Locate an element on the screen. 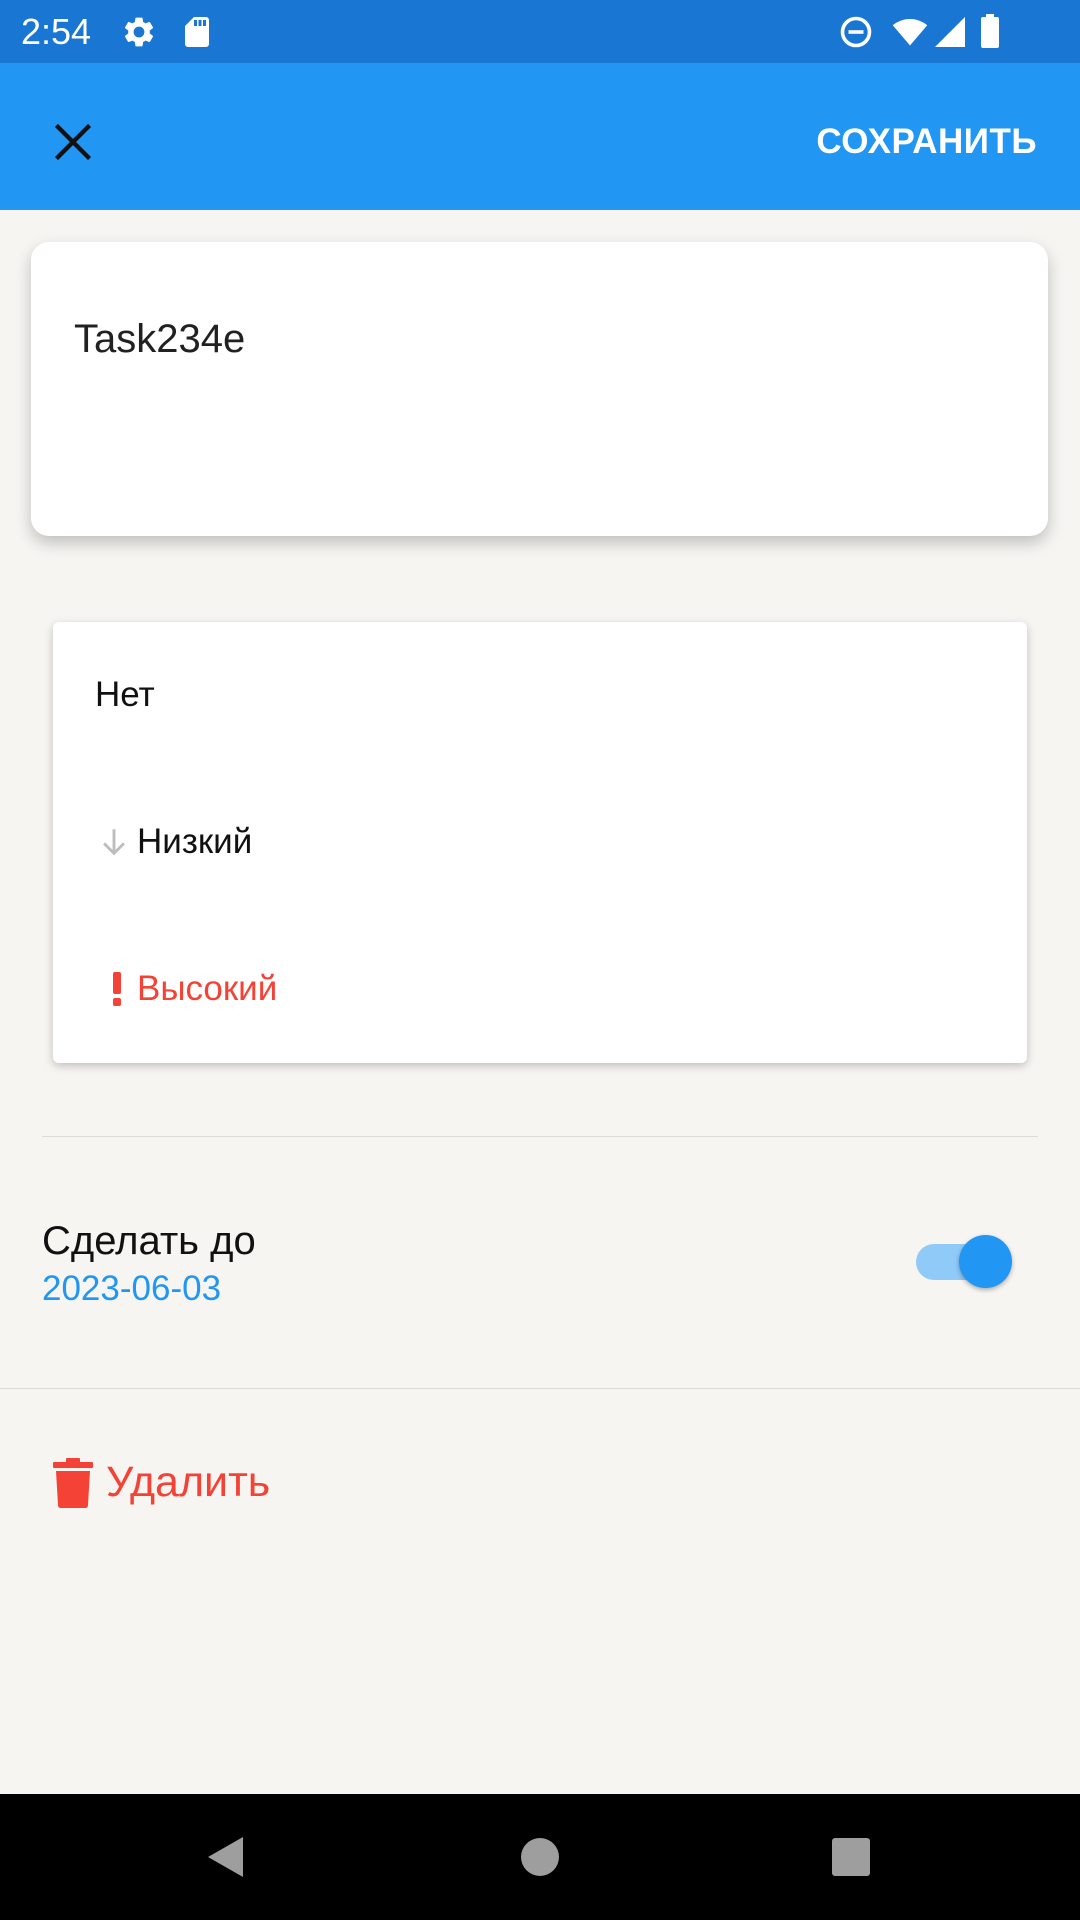 This screenshot has height=1920, width=1080. deadline-date: 2023-06-03 is located at coordinates (131, 1289).